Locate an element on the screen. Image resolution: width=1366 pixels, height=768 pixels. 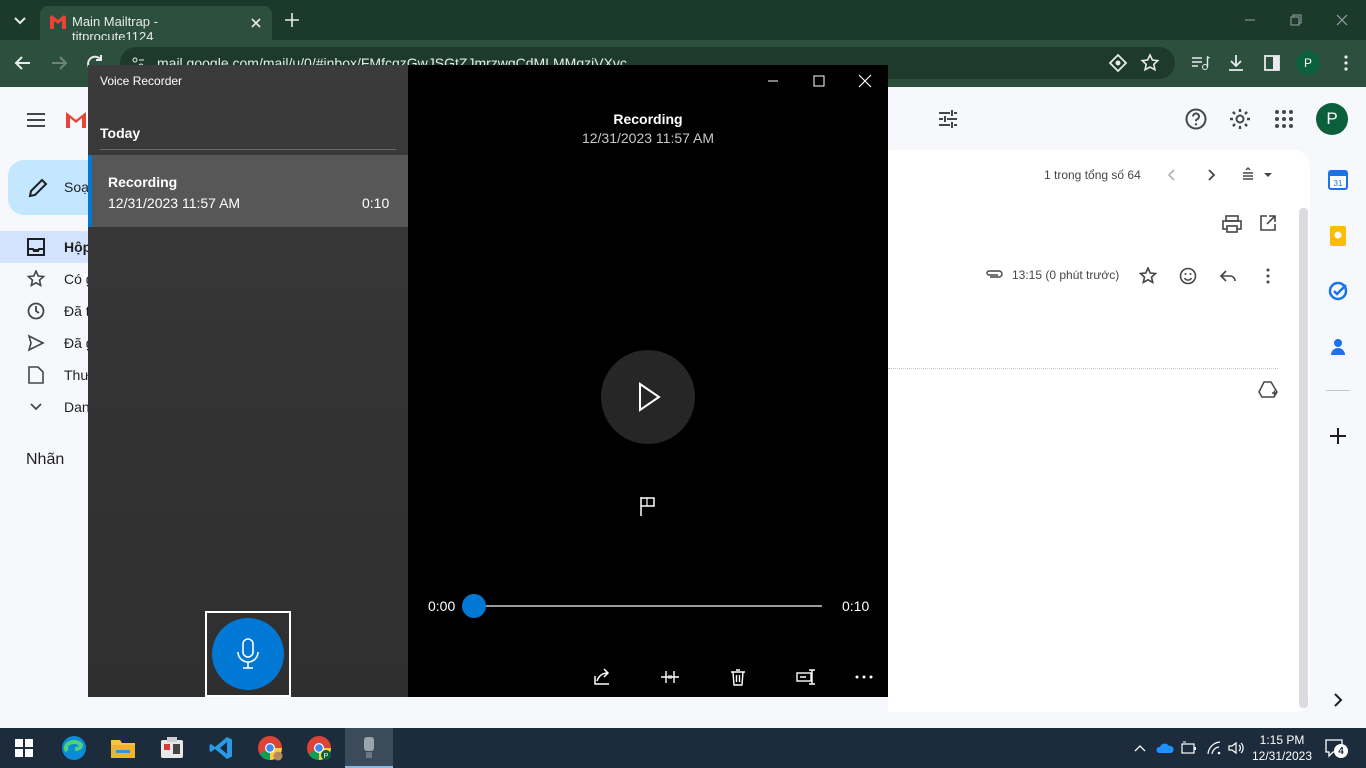
account-initial: P is located at coordinates (1332, 118).